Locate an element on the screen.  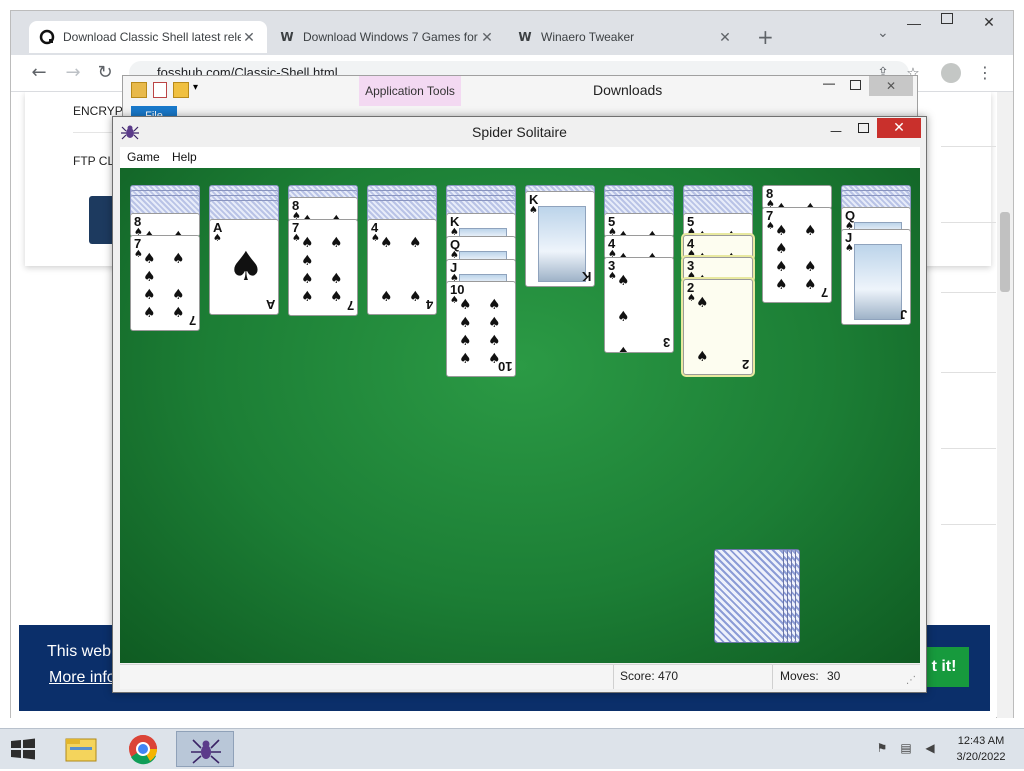
fosshub-icon is located at coordinates (47, 37).